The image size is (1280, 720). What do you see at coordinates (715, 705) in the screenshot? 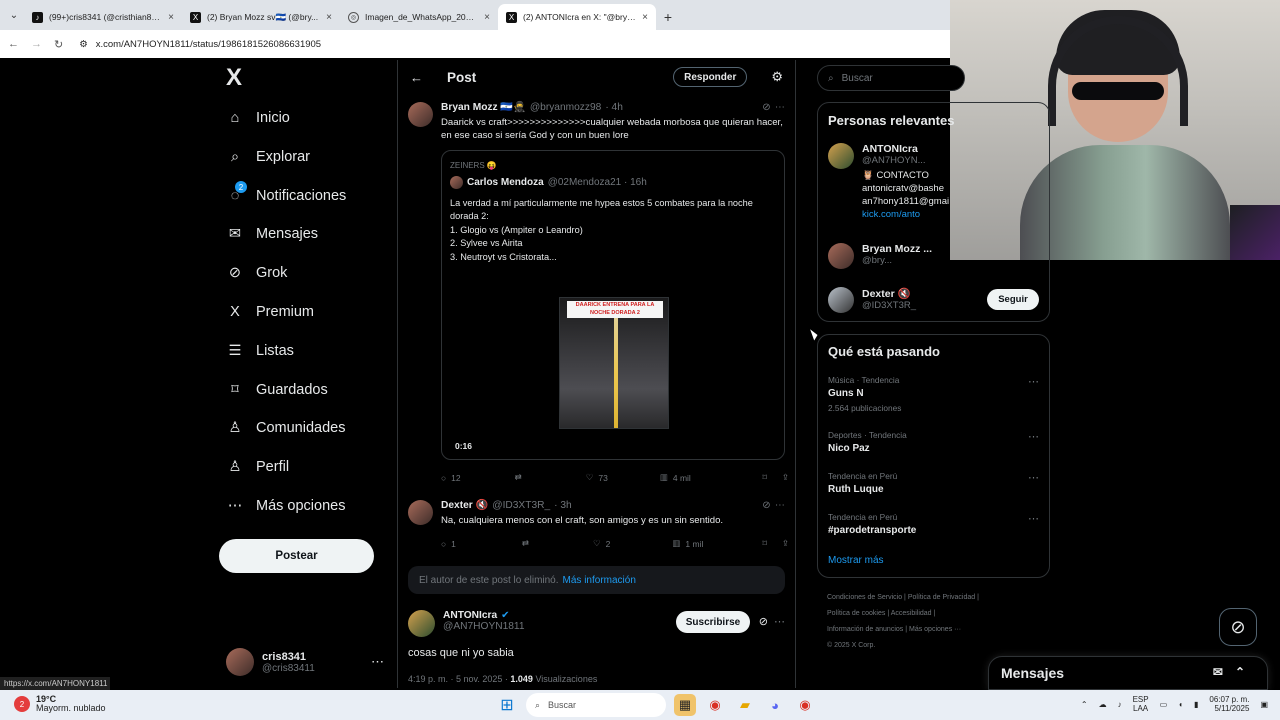
I see `chrome-icon: ◉` at bounding box center [715, 705].